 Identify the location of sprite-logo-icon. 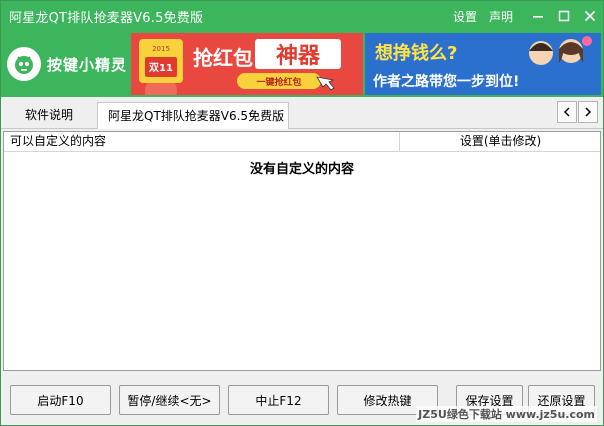
(24, 64).